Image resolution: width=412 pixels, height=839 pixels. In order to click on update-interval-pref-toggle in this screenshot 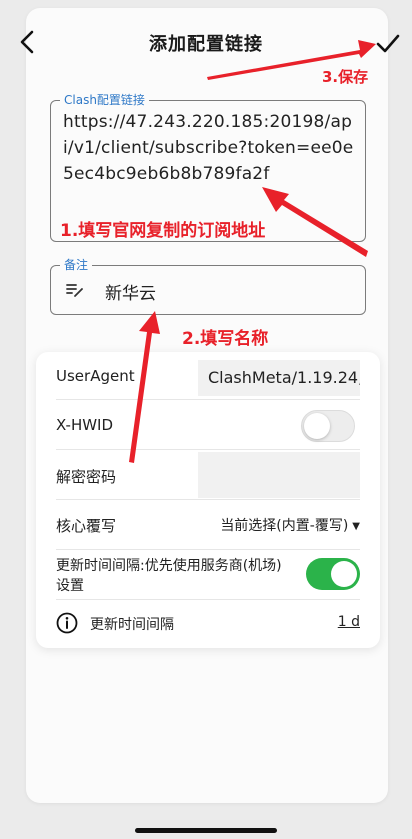, I will do `click(333, 574)`.